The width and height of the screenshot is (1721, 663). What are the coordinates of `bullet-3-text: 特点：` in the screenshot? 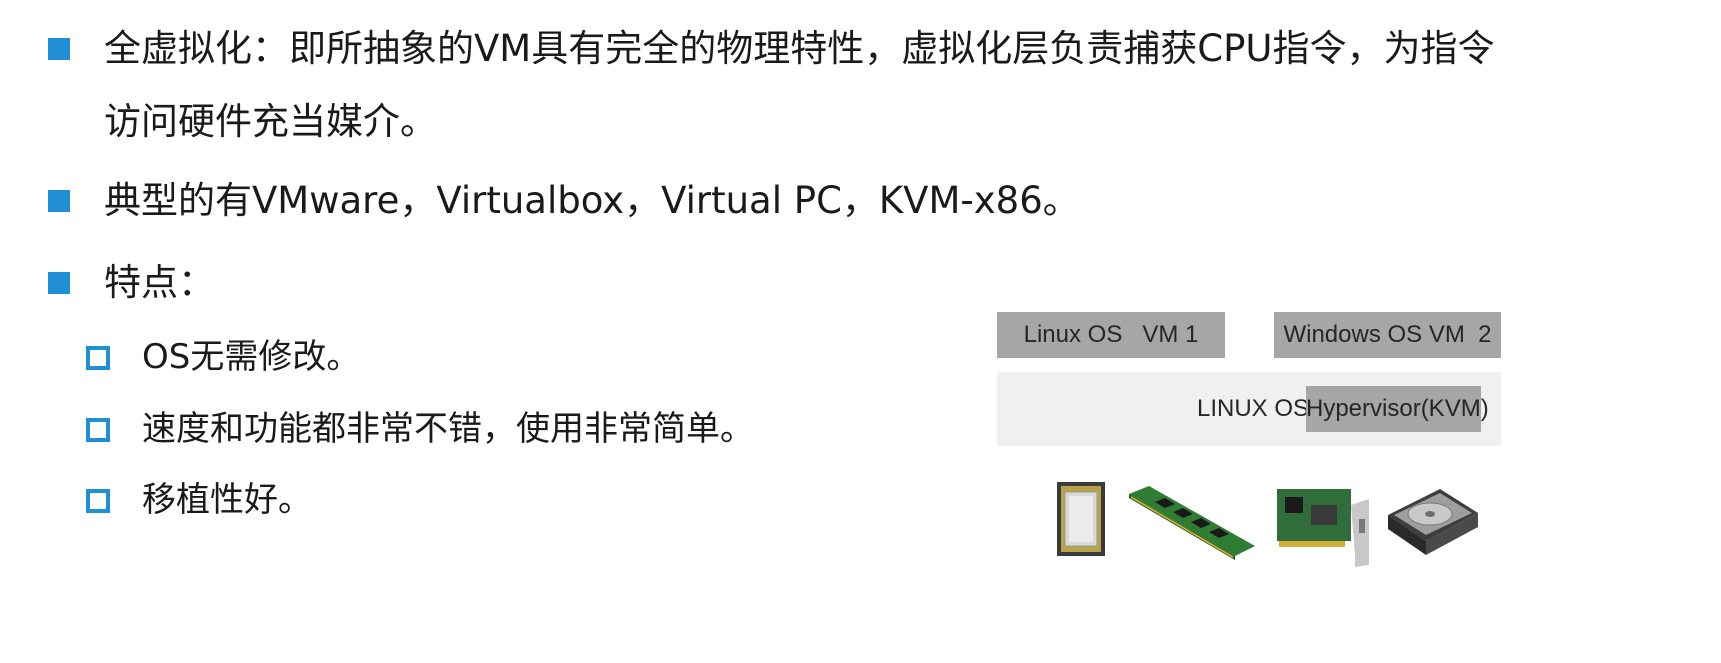 It's located at (159, 282).